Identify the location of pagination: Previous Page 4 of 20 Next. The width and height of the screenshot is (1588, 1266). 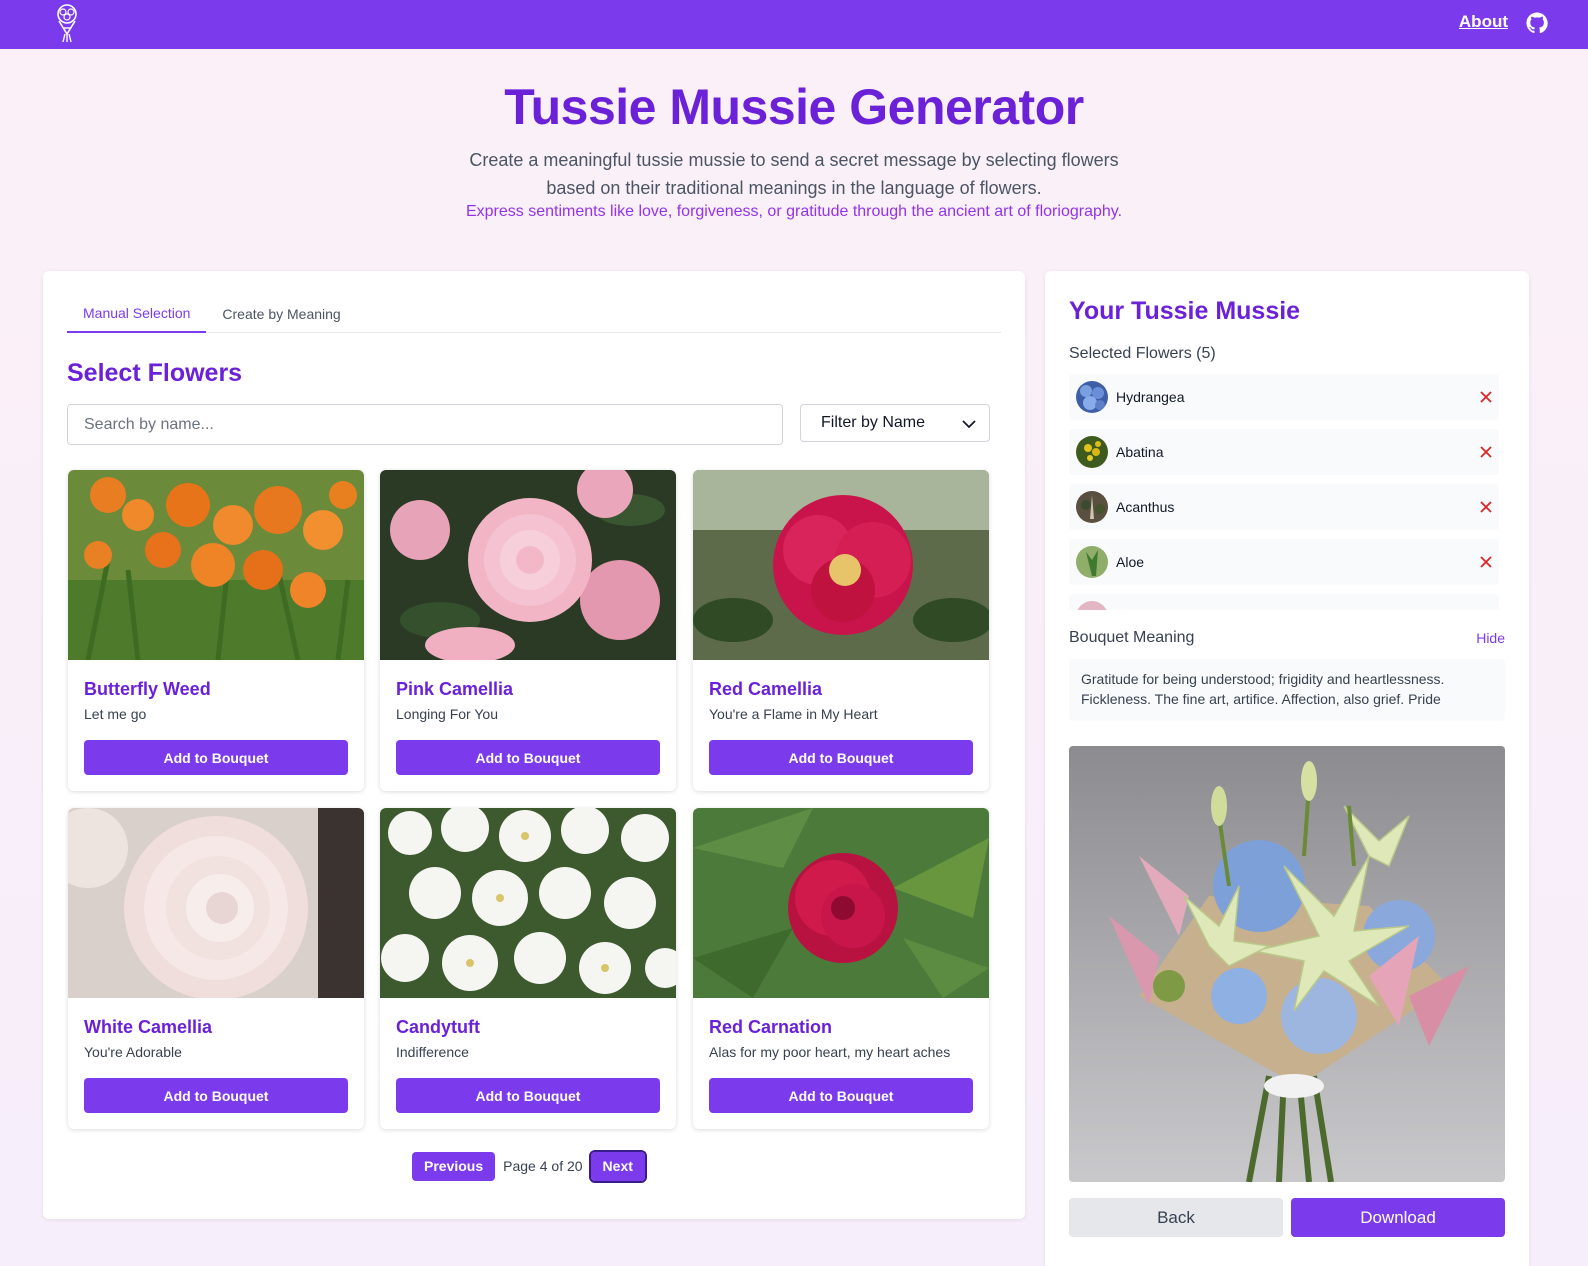
(529, 1166).